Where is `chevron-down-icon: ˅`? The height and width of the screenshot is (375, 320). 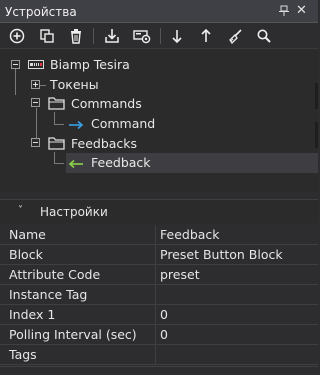 chevron-down-icon: ˅ is located at coordinates (20, 210).